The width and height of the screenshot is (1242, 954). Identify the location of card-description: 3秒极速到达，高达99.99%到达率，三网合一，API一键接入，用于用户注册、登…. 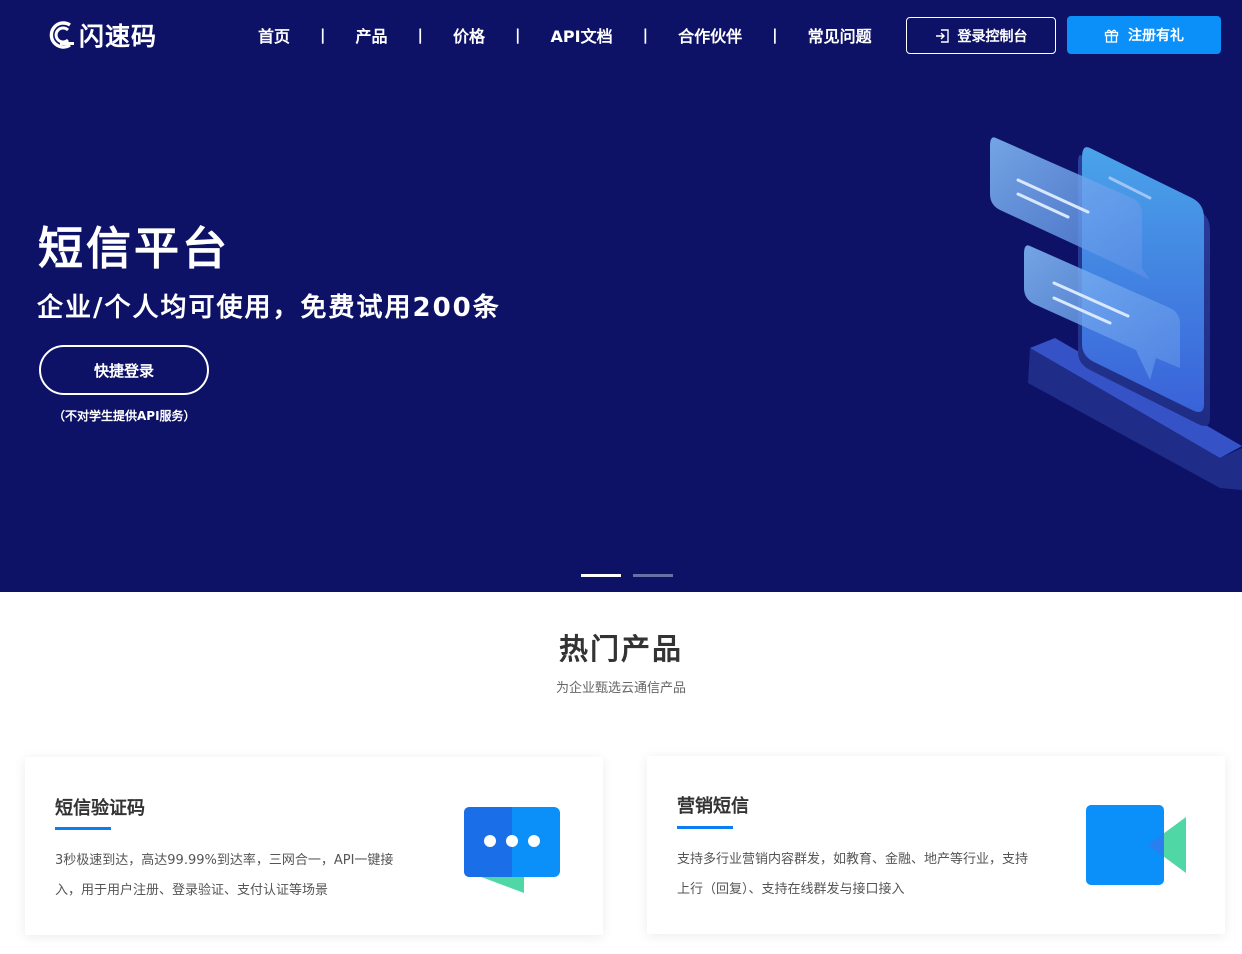
(224, 875).